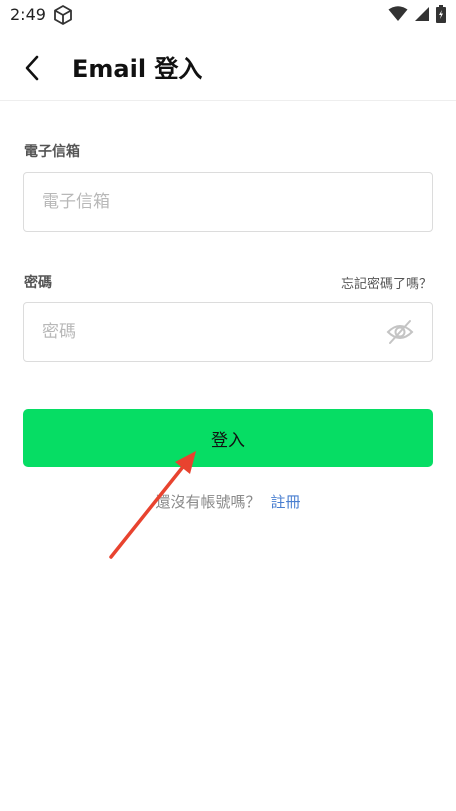 The height and width of the screenshot is (811, 456). What do you see at coordinates (38, 283) in the screenshot?
I see `password-label: 密碼` at bounding box center [38, 283].